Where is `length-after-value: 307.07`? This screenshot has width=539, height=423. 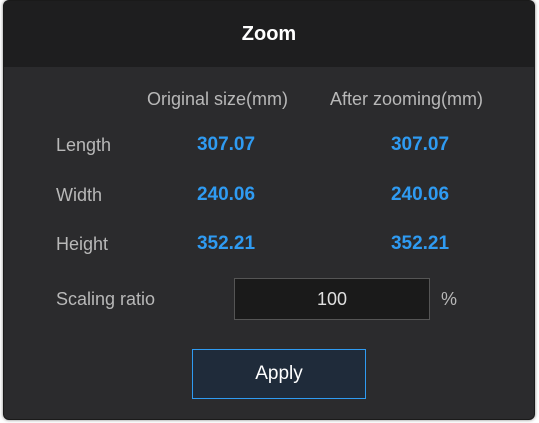 length-after-value: 307.07 is located at coordinates (420, 144).